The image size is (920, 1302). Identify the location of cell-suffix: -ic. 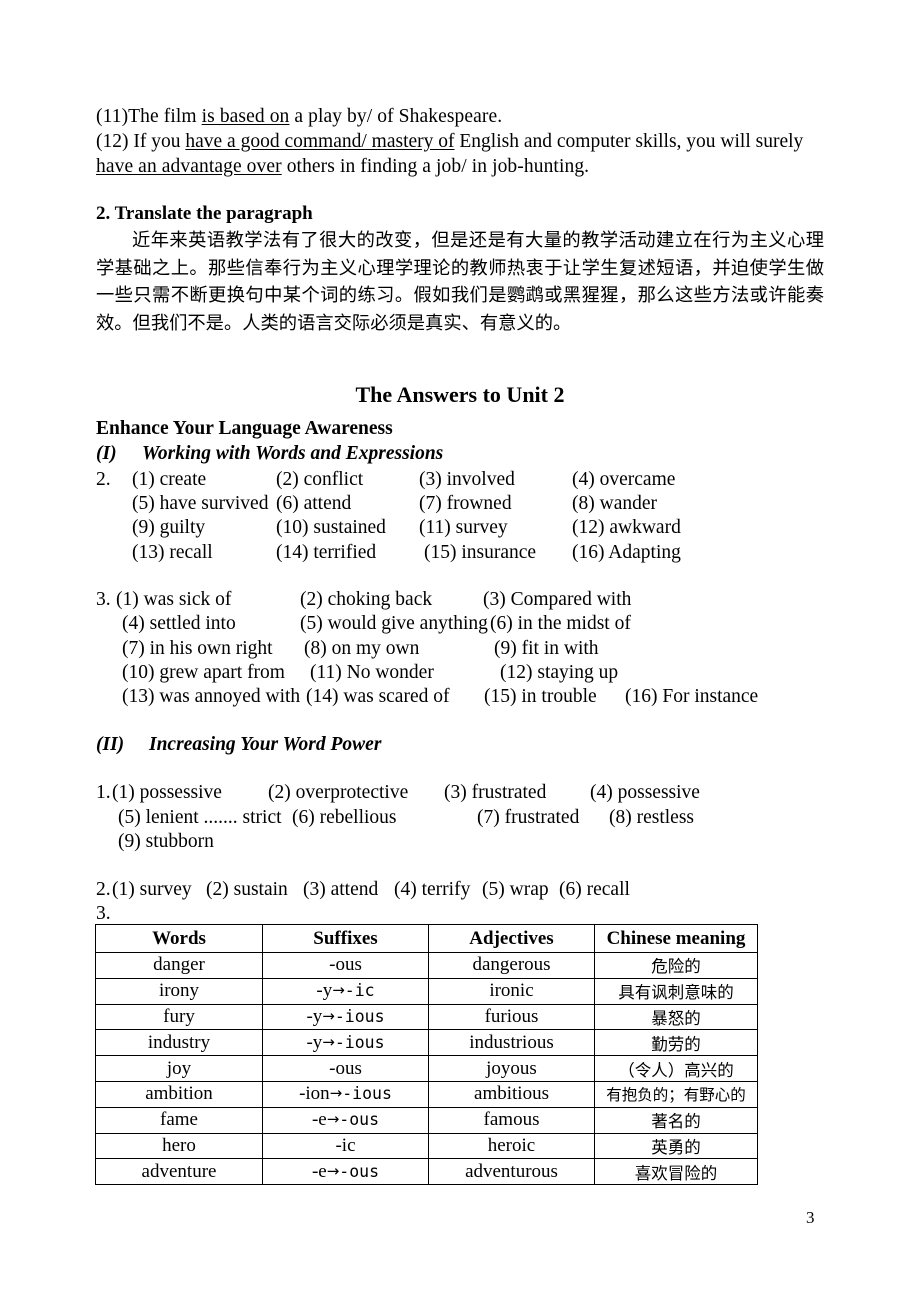
(345, 1146).